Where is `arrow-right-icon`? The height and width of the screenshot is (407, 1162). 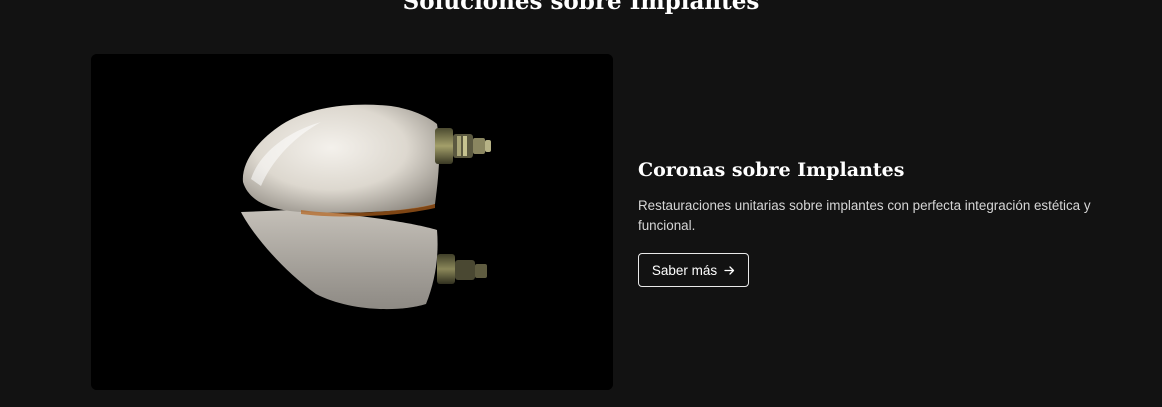 arrow-right-icon is located at coordinates (729, 270).